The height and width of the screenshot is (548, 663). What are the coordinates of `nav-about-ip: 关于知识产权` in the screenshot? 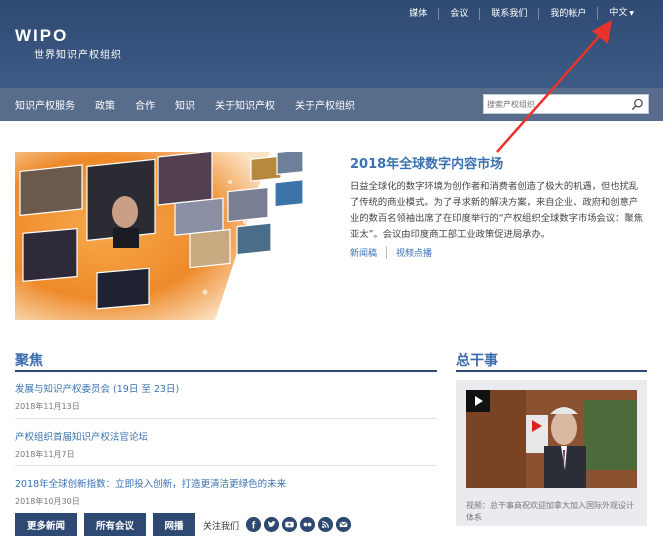 It's located at (245, 104).